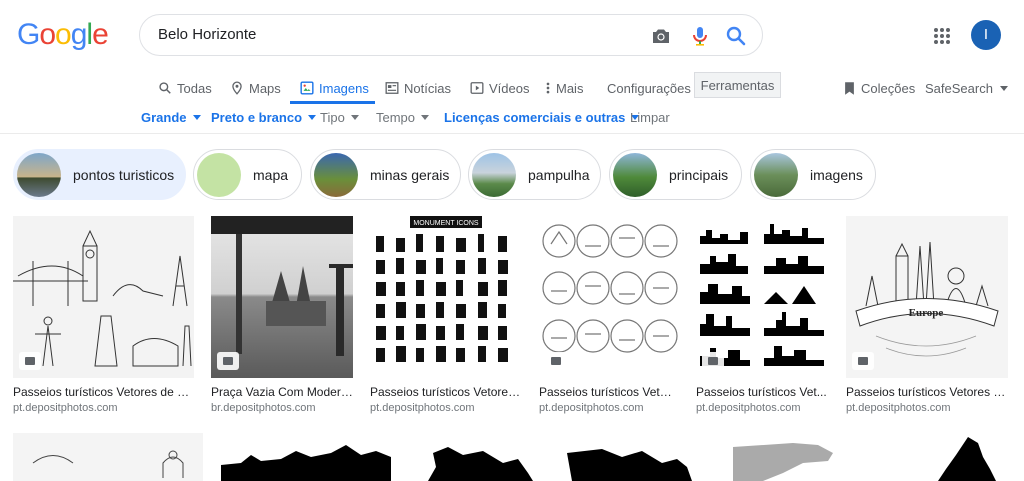 Image resolution: width=1024 pixels, height=481 pixels. I want to click on search-input, so click(388, 34).